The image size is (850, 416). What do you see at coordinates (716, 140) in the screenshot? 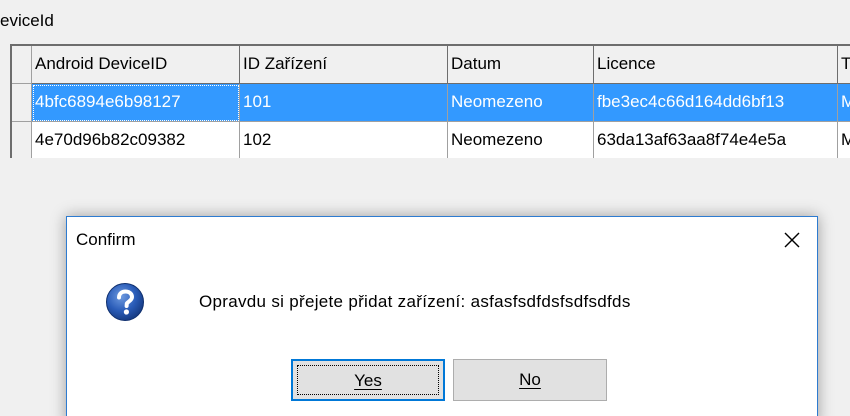
I see `cell-licence: 63da13af63aa8f74e4e5a` at bounding box center [716, 140].